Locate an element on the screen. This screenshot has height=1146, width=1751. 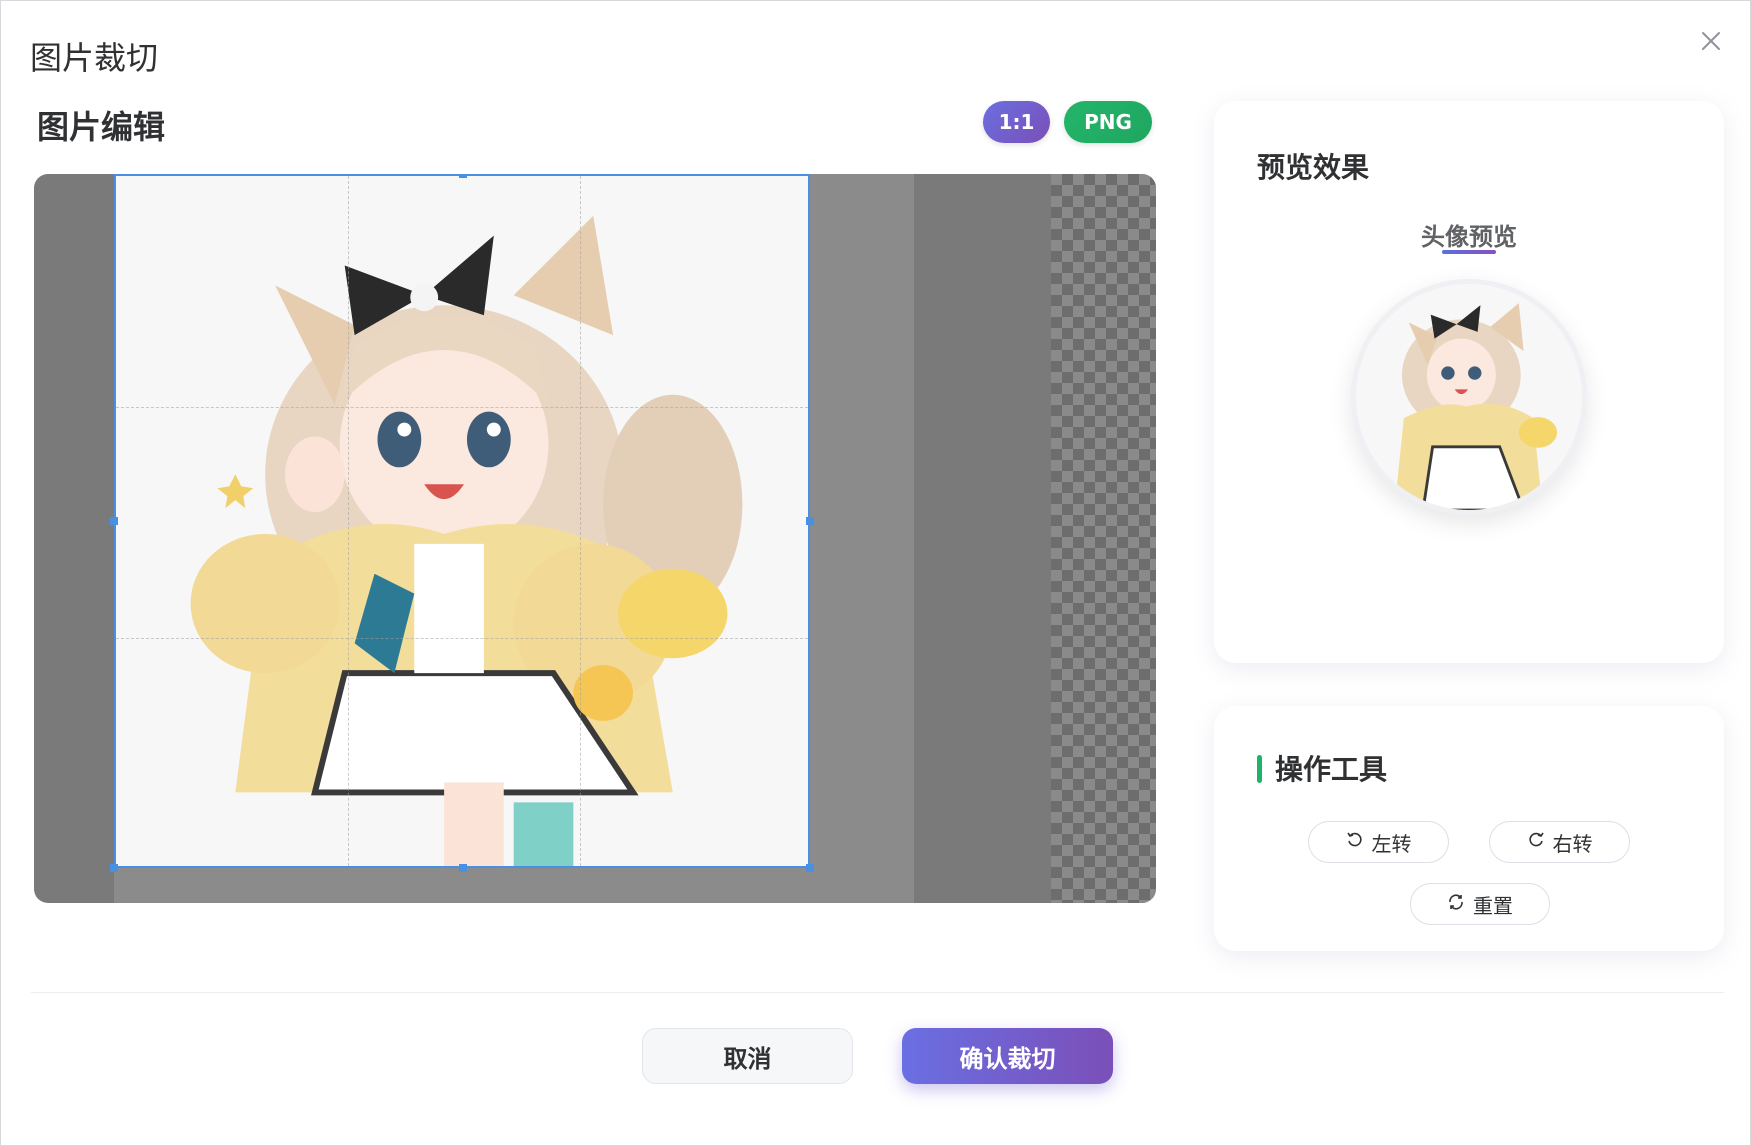
editor-title: 图片编辑 is located at coordinates (101, 127).